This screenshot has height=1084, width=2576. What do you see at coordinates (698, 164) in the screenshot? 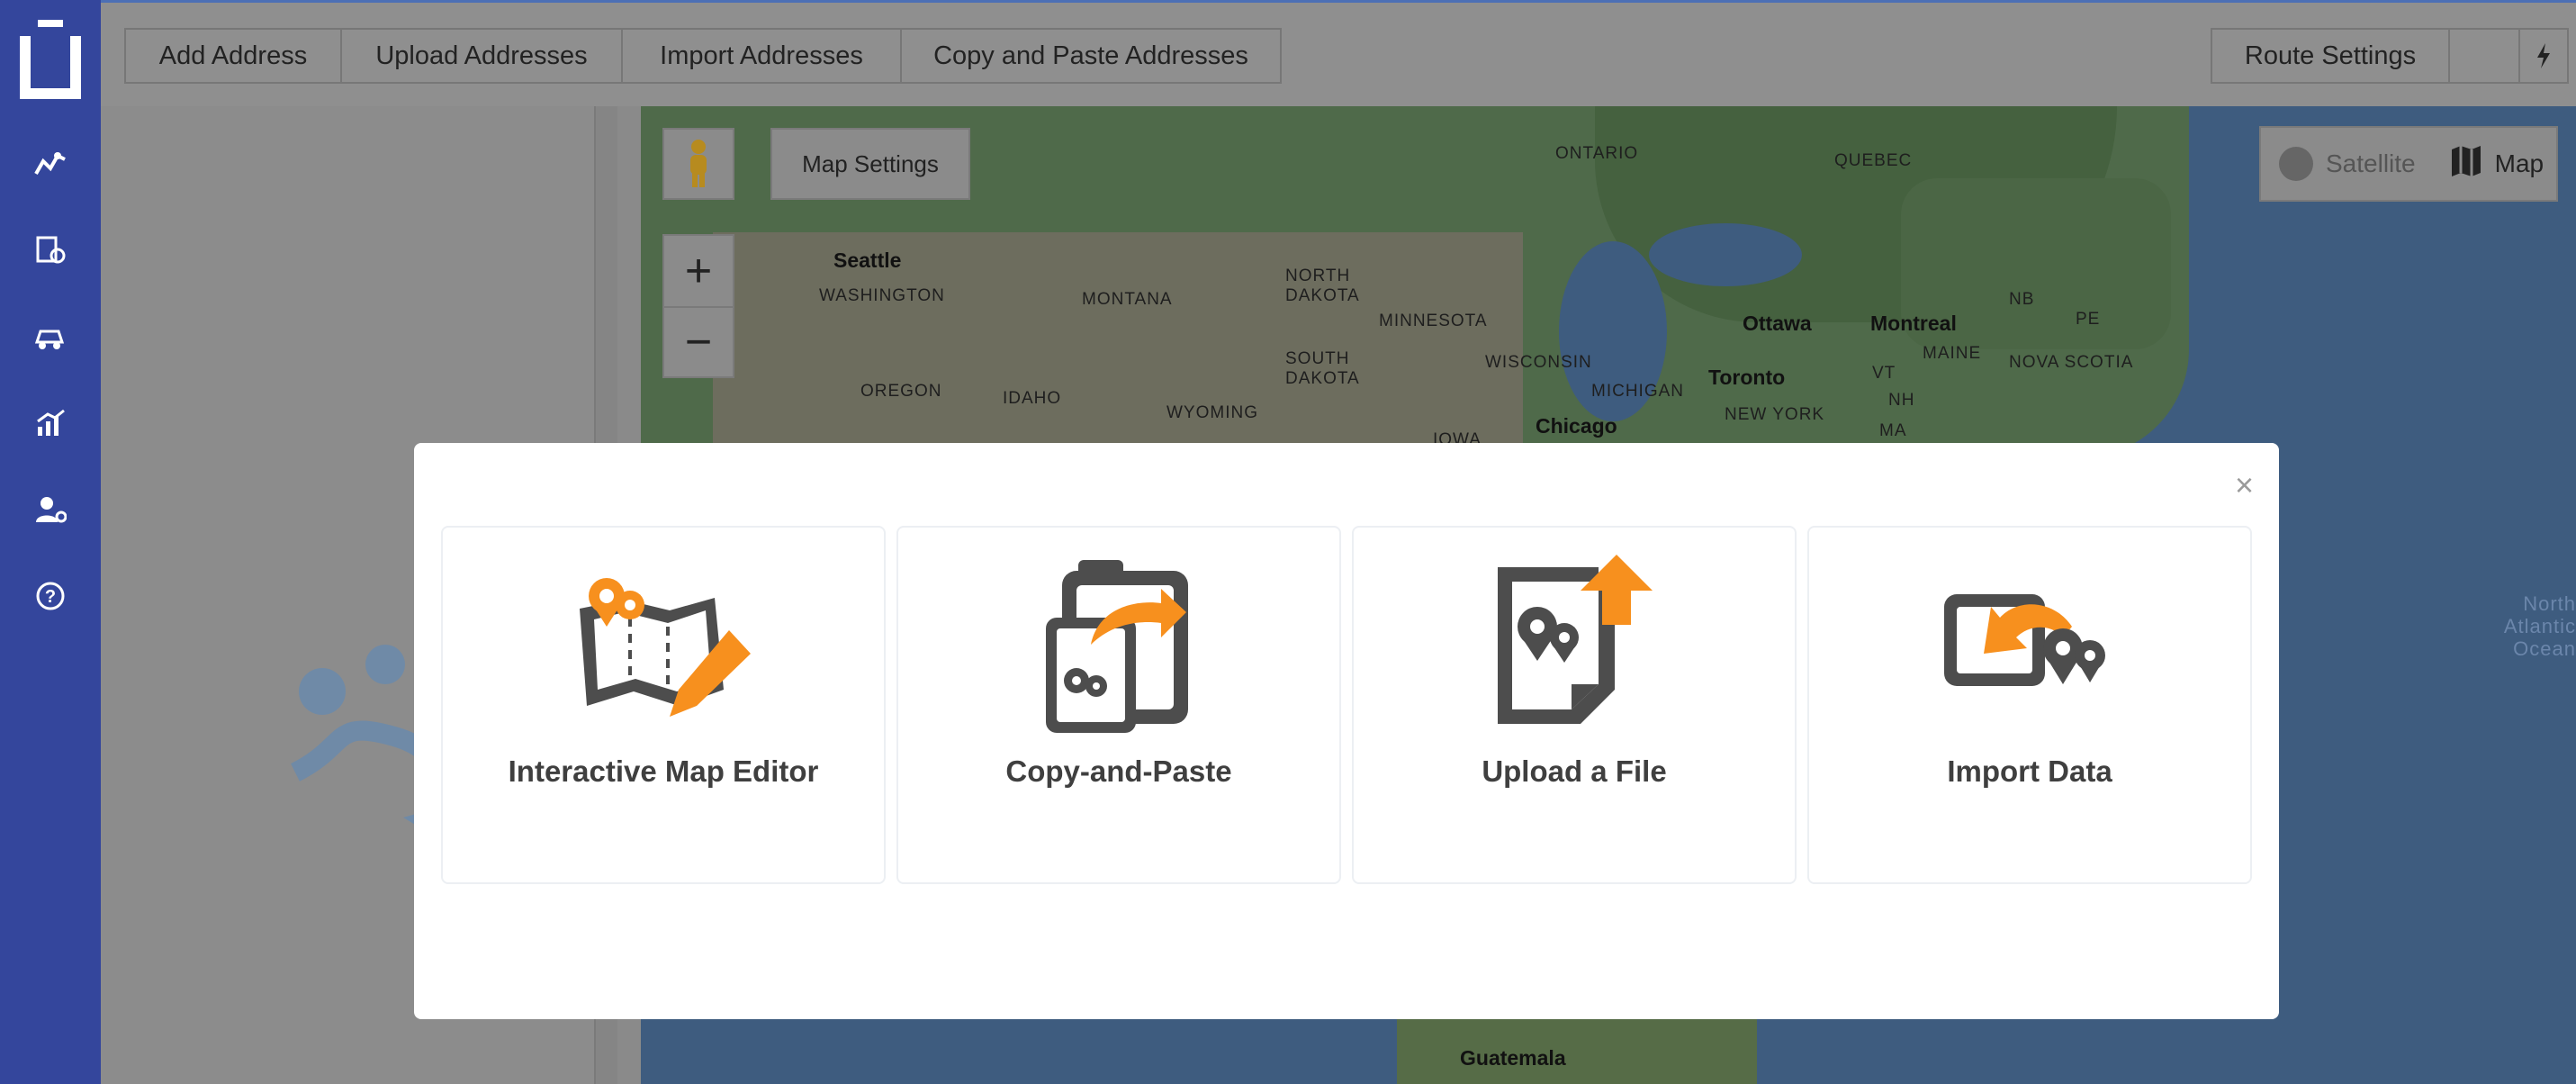
I see `street-view-pegman-icon` at bounding box center [698, 164].